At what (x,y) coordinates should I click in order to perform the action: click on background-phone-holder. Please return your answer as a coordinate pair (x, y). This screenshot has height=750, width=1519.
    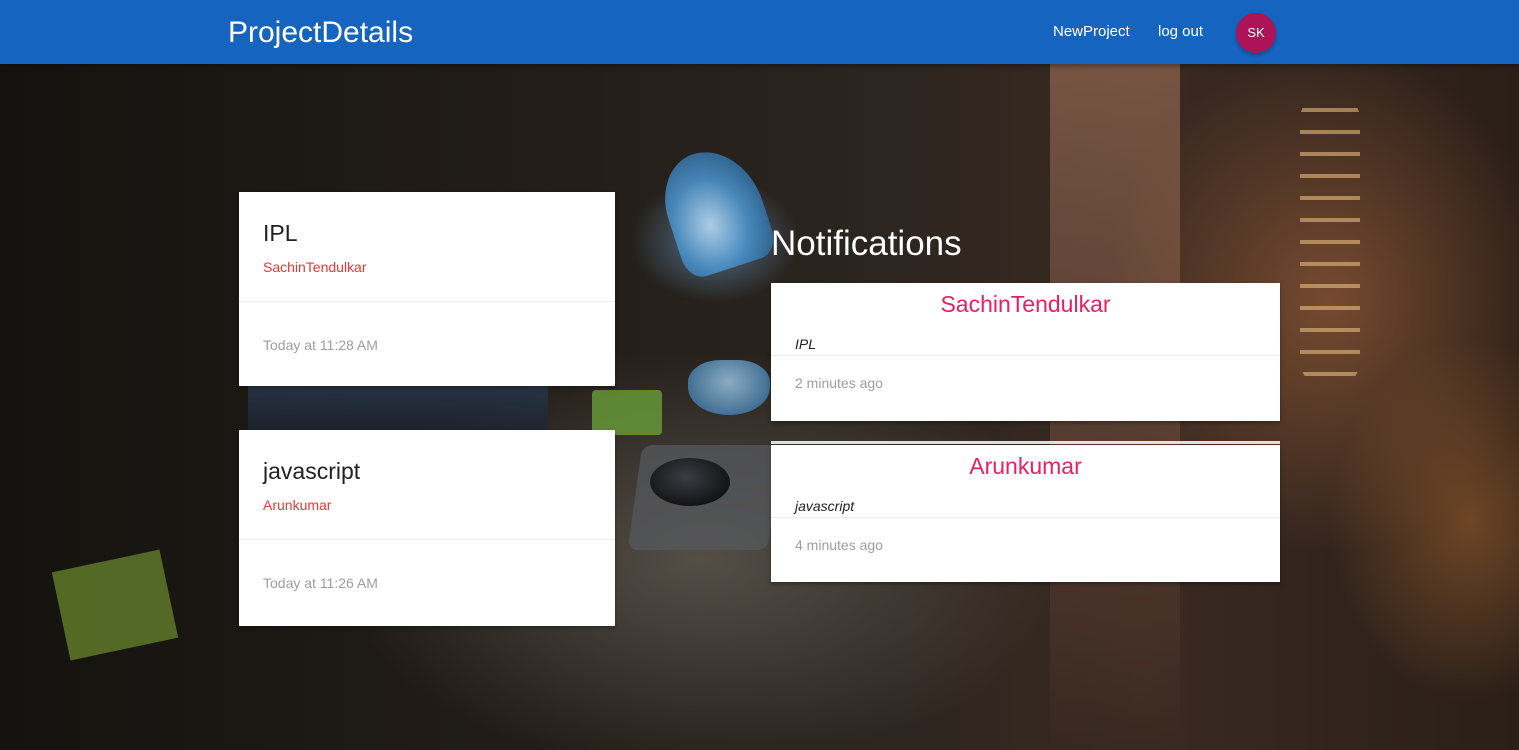
    Looking at the image, I should click on (627, 412).